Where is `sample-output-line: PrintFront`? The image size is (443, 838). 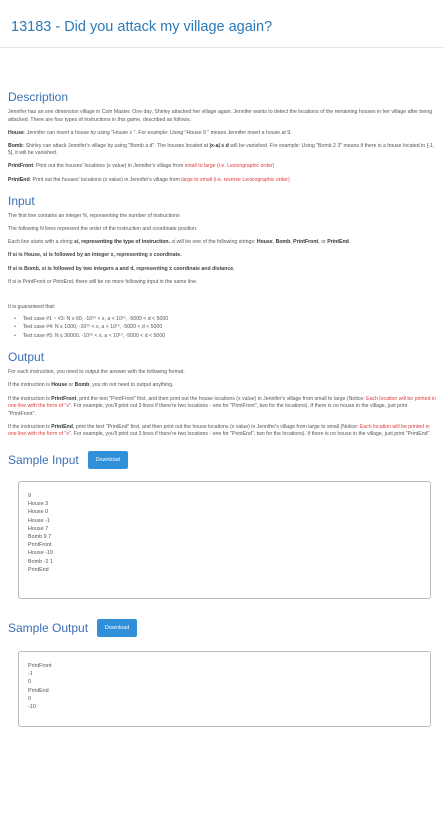
sample-output-line: PrintFront is located at coordinates (40, 665).